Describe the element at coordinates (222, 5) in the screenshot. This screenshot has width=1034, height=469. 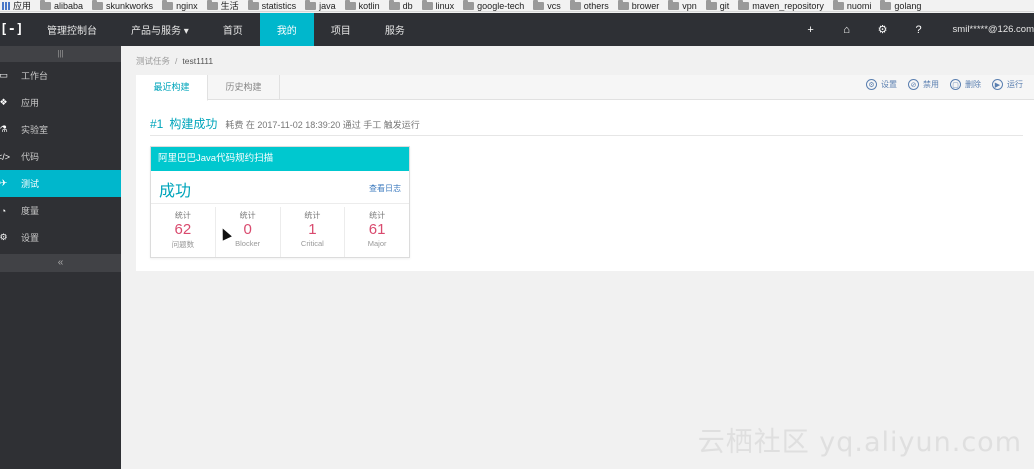
I see `bookmark-item: 生活` at that location.